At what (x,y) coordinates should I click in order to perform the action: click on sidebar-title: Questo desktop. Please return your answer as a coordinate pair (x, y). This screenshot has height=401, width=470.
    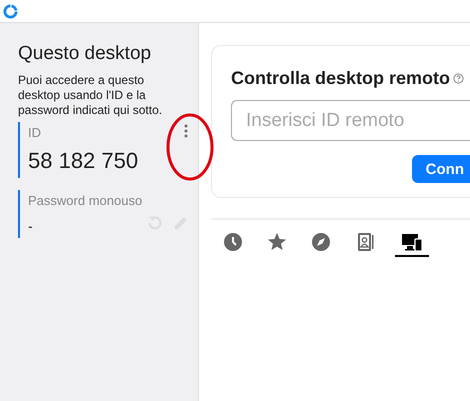
    Looking at the image, I should click on (85, 54).